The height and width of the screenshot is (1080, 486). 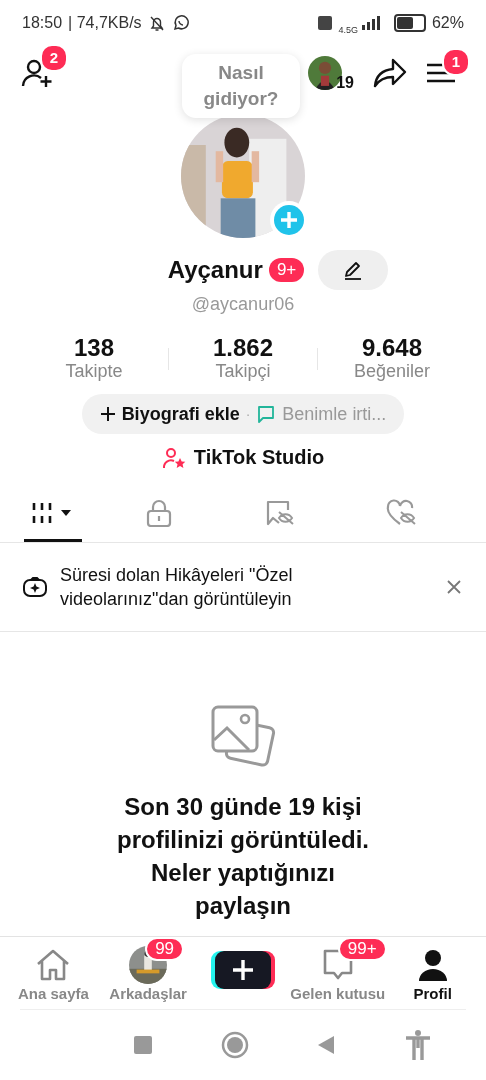 What do you see at coordinates (42, 23) in the screenshot?
I see `clock: 18:50` at bounding box center [42, 23].